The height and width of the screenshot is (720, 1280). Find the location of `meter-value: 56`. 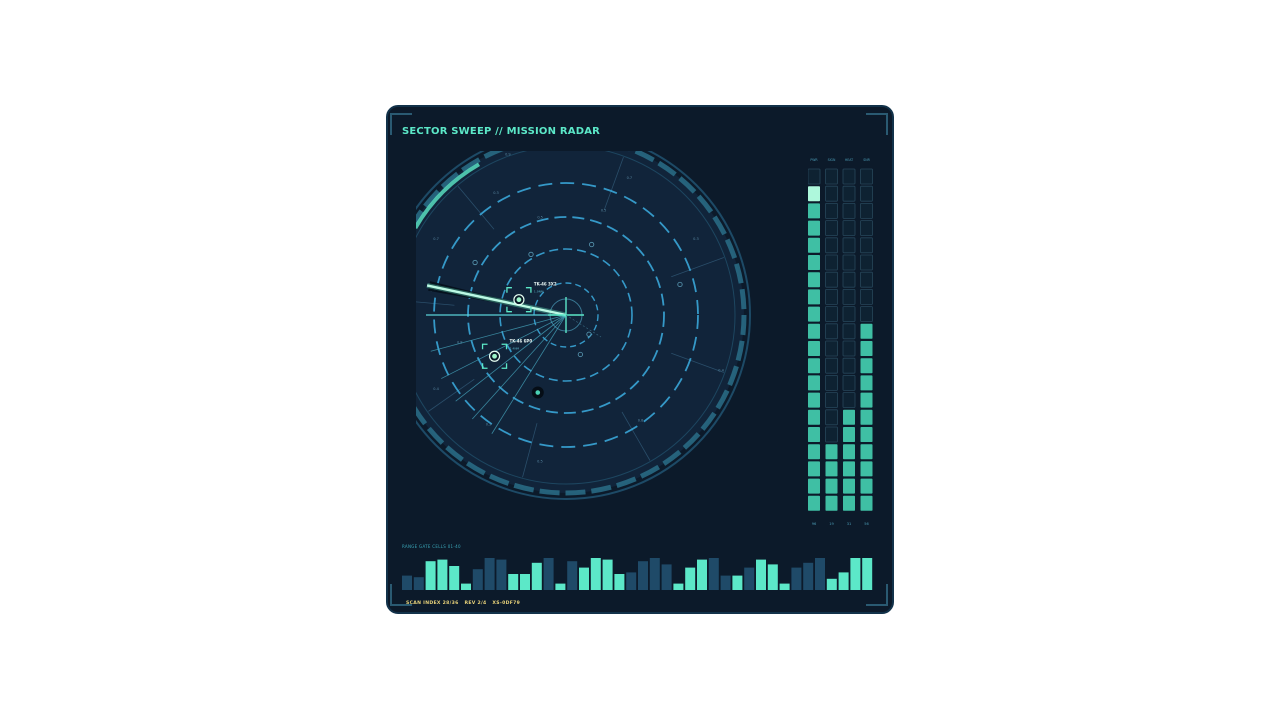

meter-value: 56 is located at coordinates (866, 524).